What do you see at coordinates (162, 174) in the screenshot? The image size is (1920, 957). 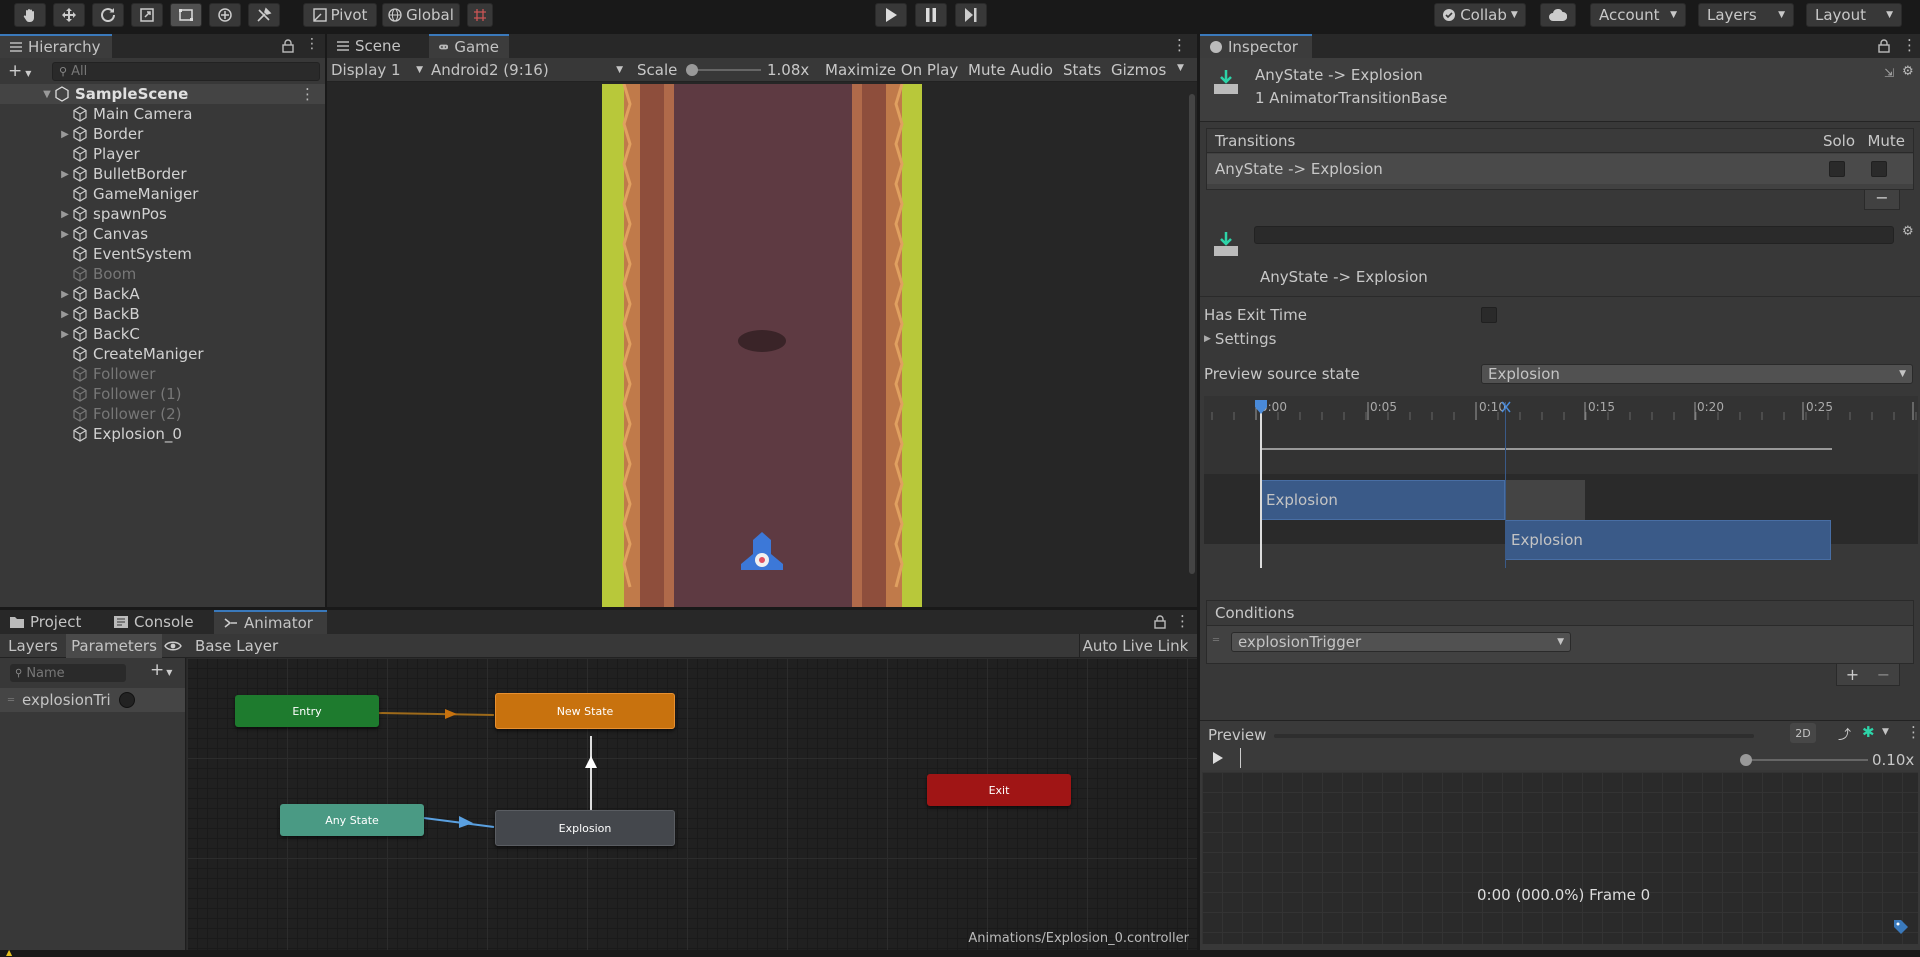 I see `hierarchy-item: ▶ BulletBorder` at bounding box center [162, 174].